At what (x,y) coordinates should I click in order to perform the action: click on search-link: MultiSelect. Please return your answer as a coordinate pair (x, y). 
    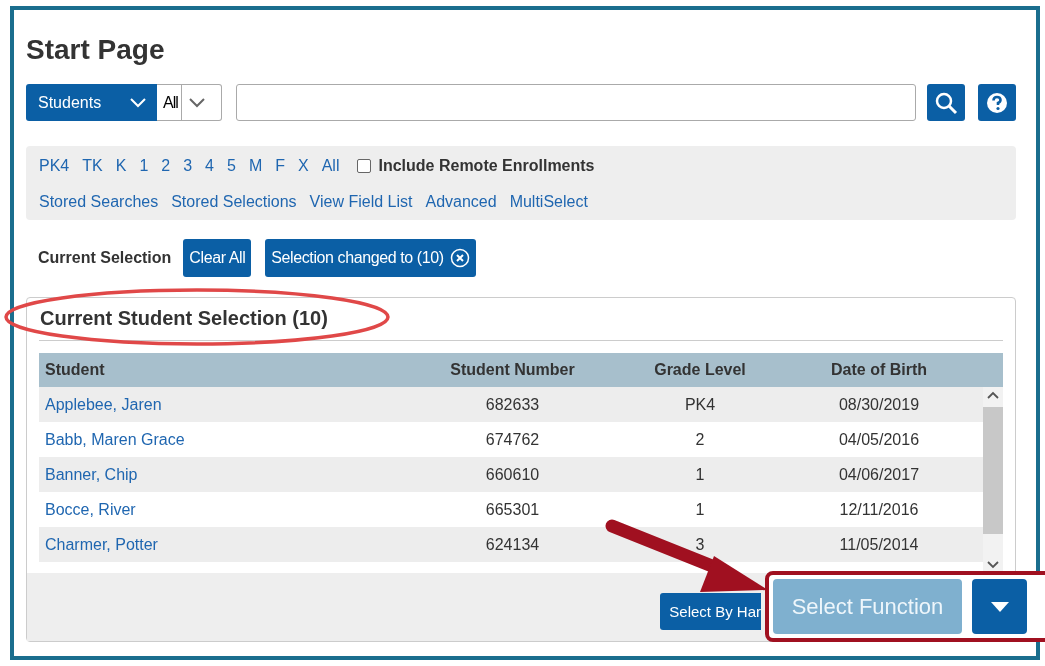
    Looking at the image, I should click on (548, 202).